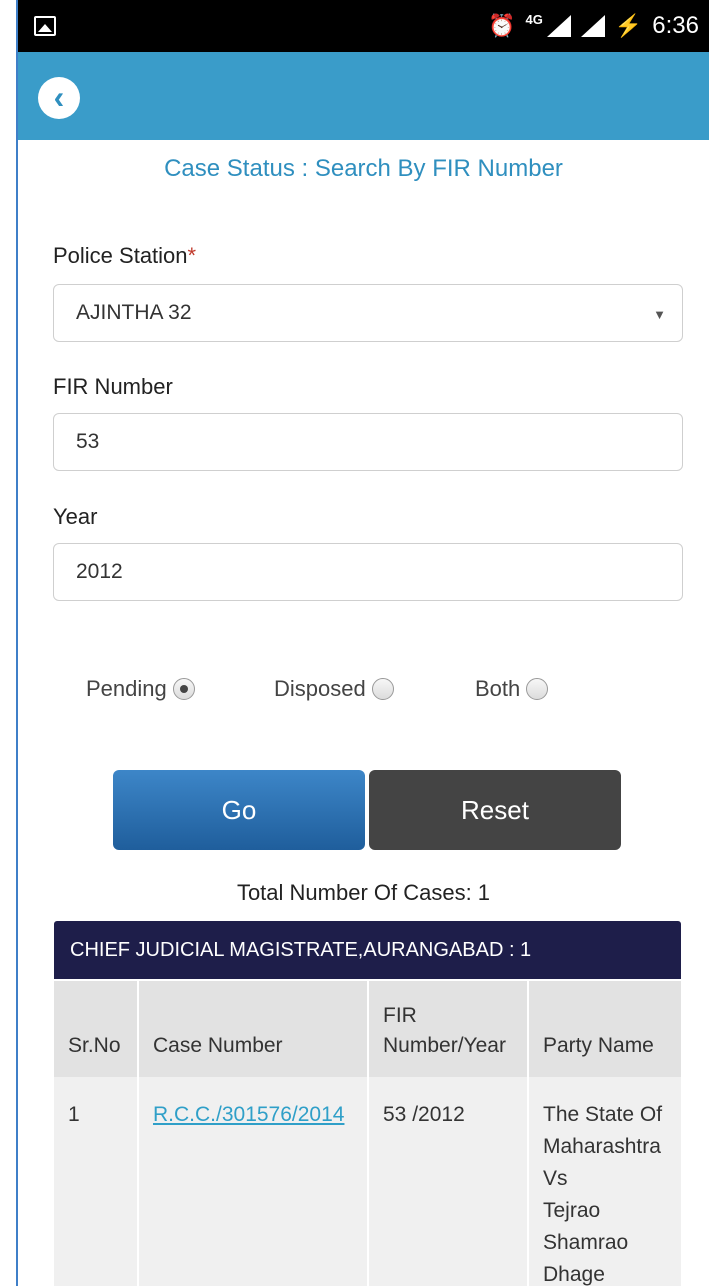 This screenshot has height=1286, width=709. I want to click on signal-4g-icon: 4G, so click(534, 19).